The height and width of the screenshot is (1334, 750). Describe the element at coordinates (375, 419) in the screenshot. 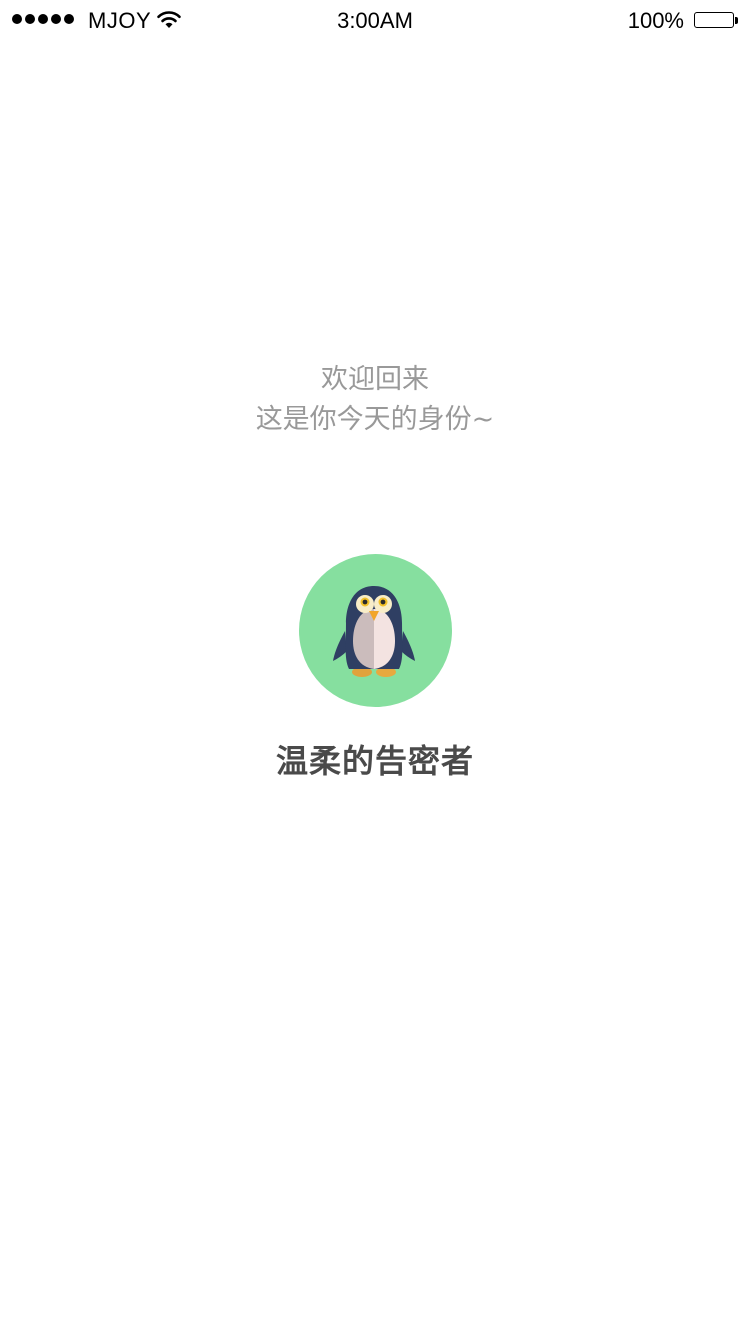

I see `welcome-line-2: 这是你今天的身份~` at that location.